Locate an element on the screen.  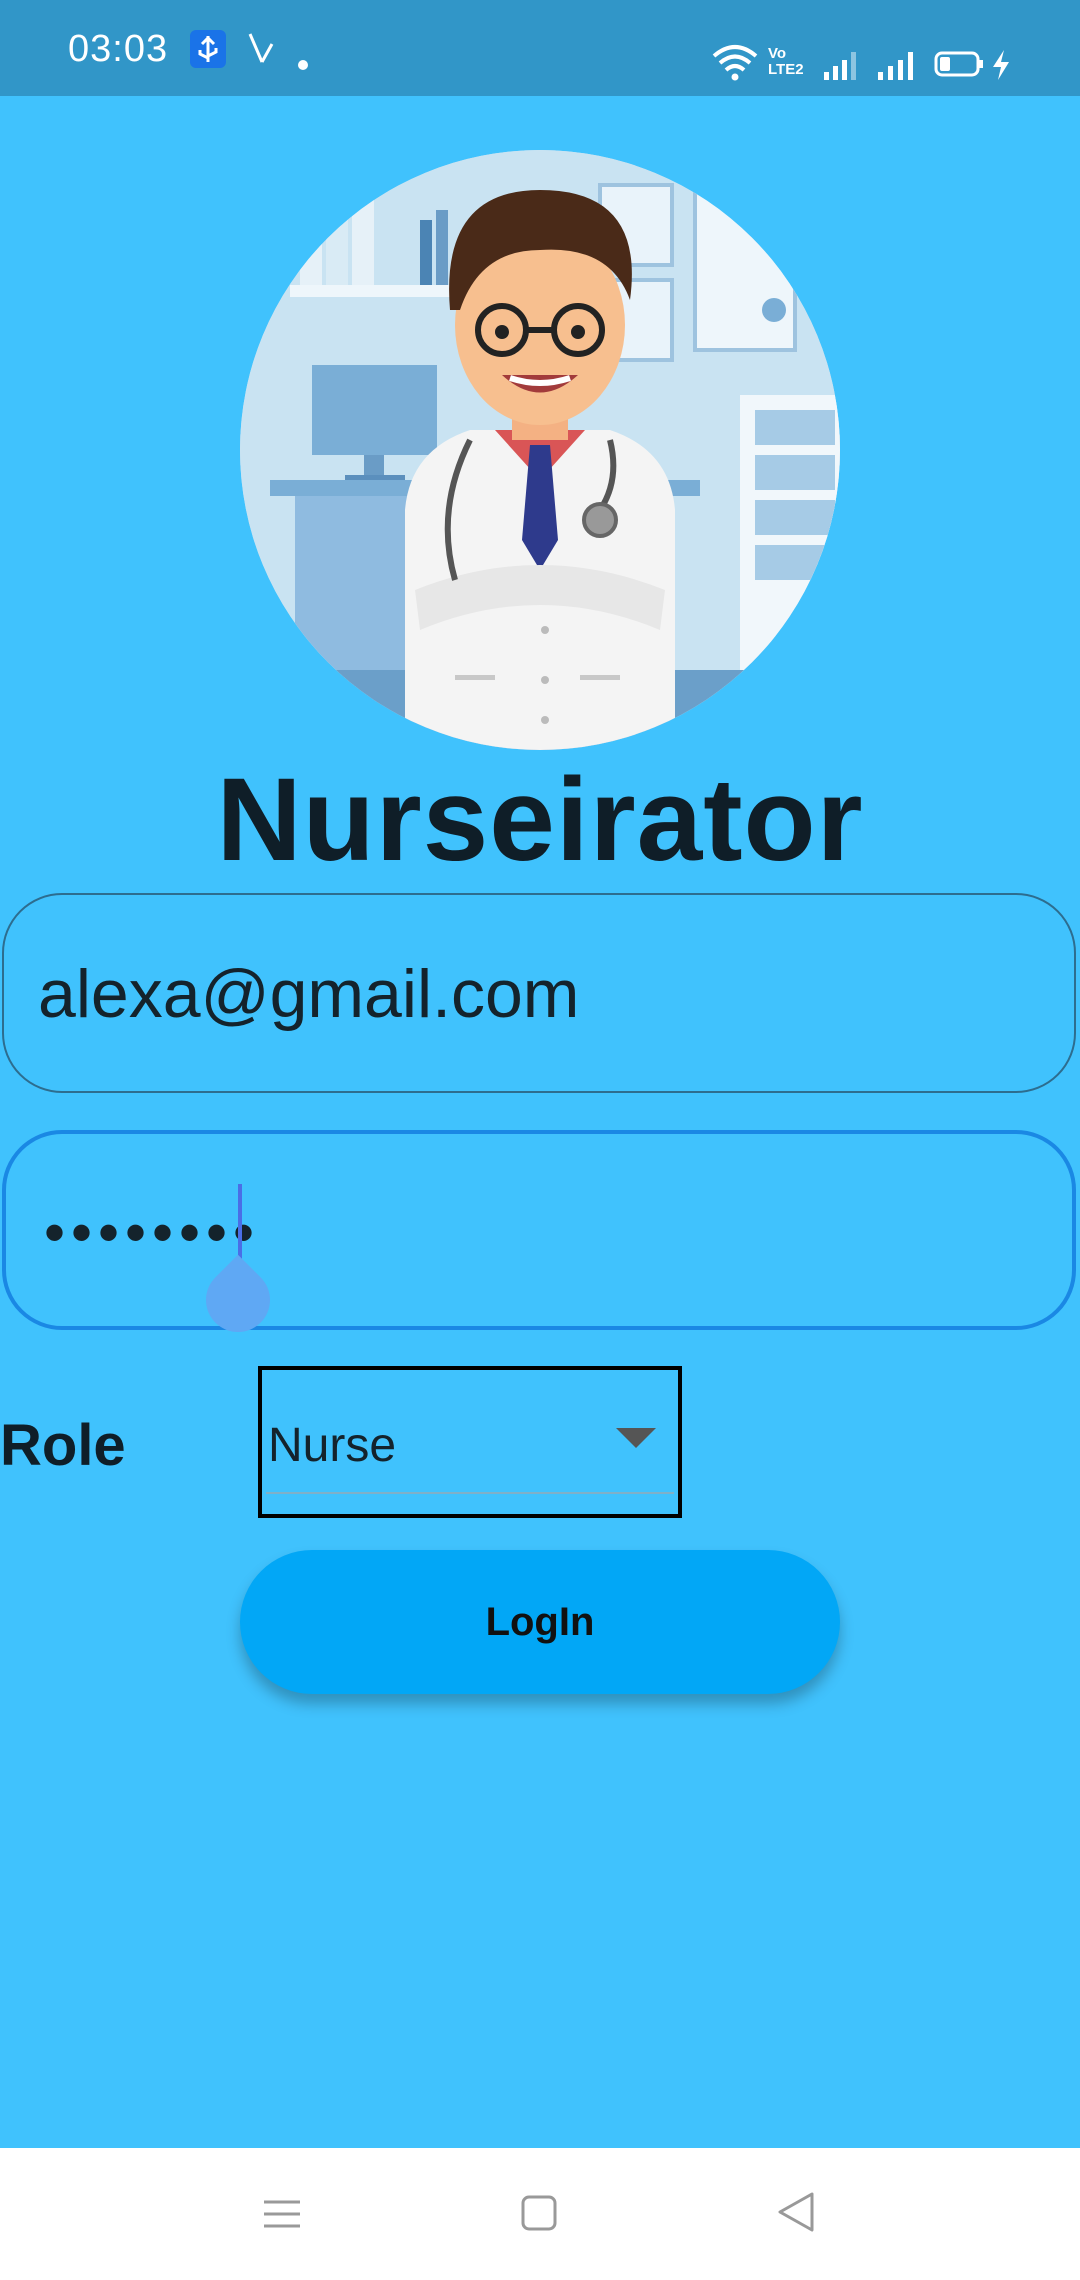
password-value: •••••••• is located at coordinates (152, 1232).